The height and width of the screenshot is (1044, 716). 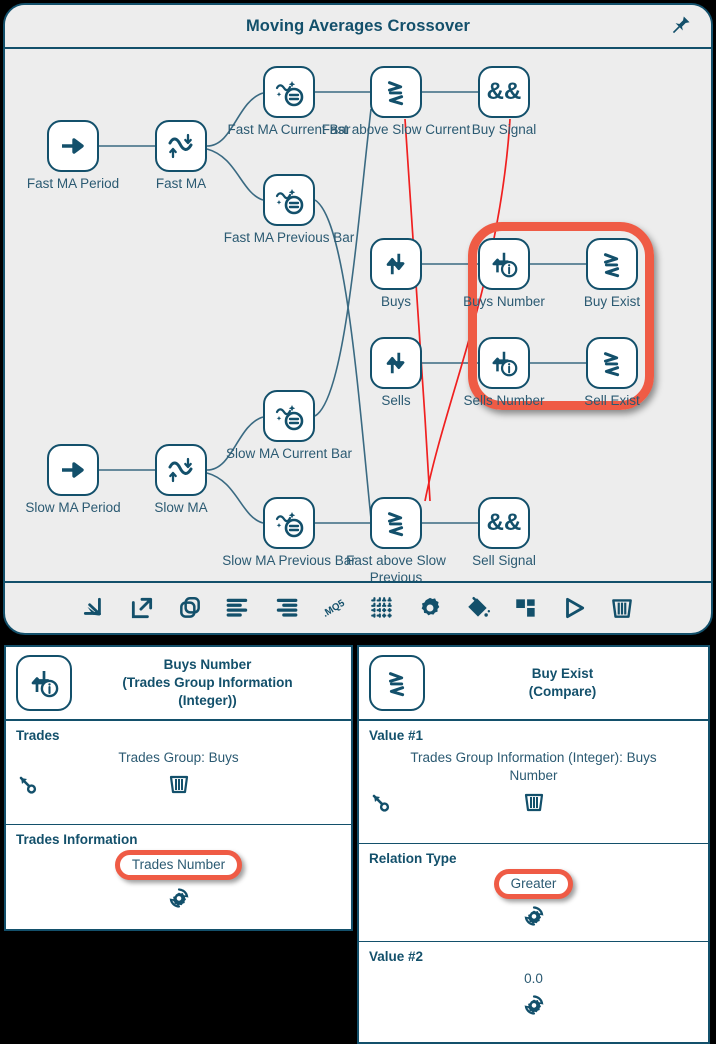 What do you see at coordinates (207, 682) in the screenshot?
I see `panel-title-line2: (Trades Group Information` at bounding box center [207, 682].